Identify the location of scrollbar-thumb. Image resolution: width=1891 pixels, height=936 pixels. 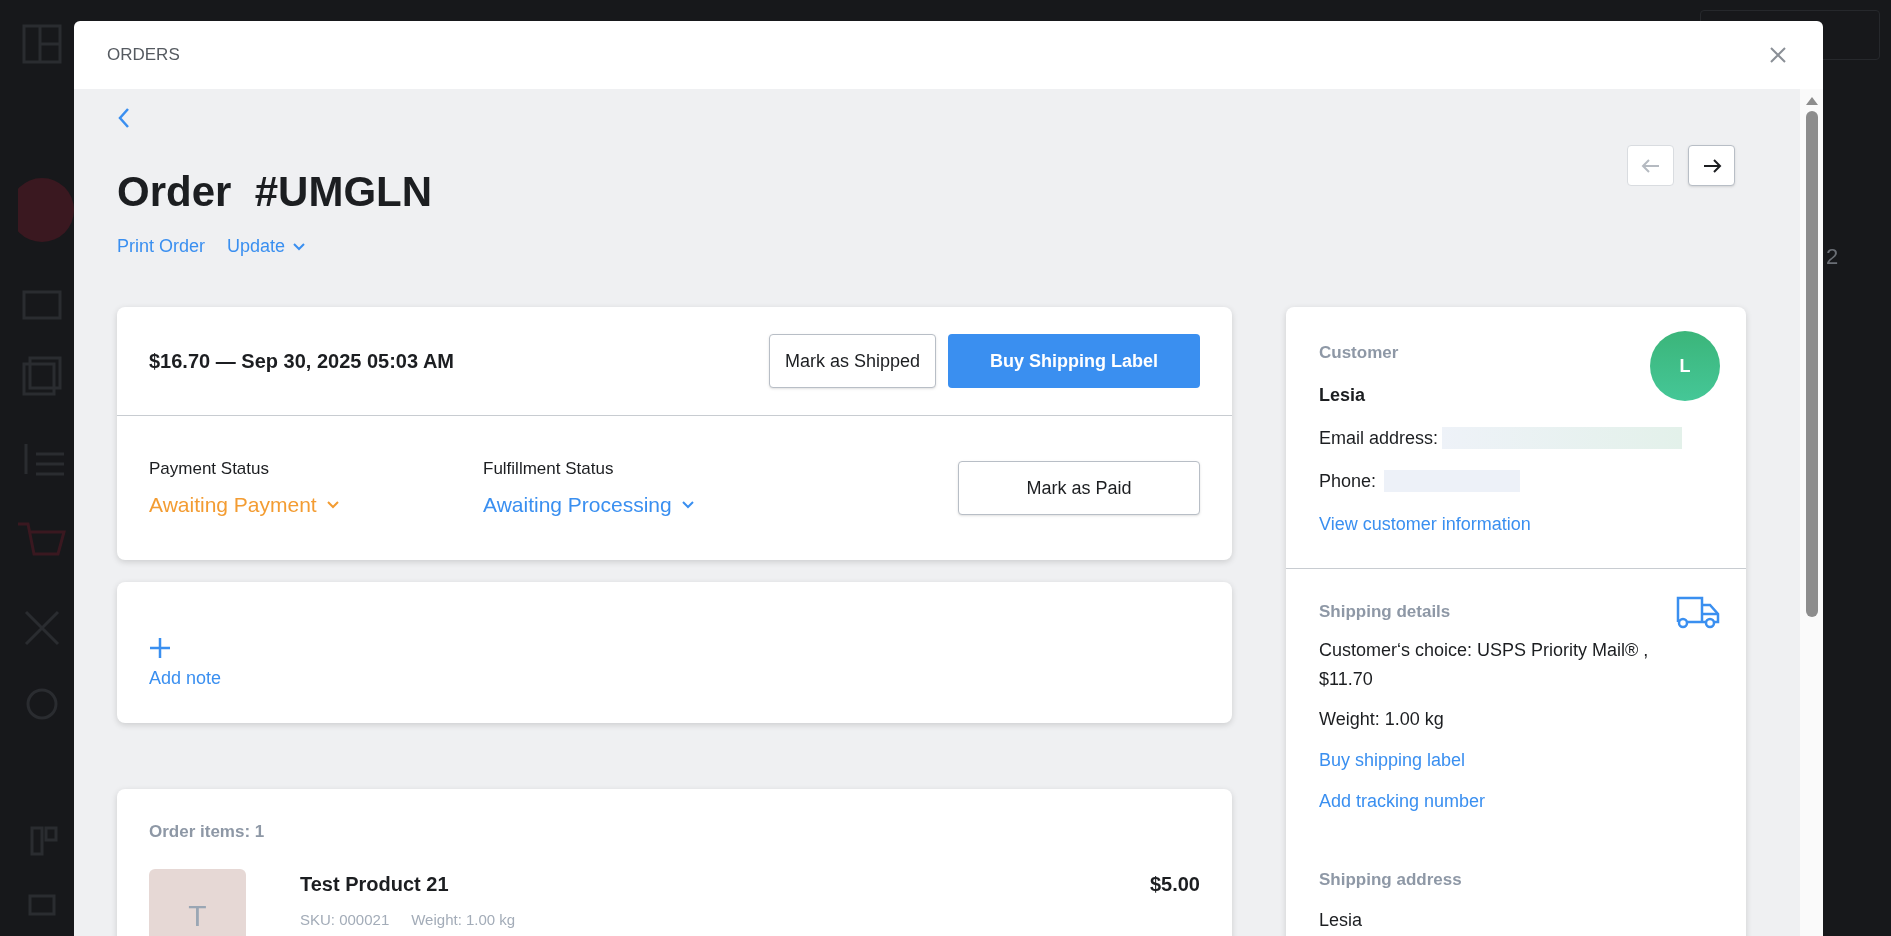
(1811, 364).